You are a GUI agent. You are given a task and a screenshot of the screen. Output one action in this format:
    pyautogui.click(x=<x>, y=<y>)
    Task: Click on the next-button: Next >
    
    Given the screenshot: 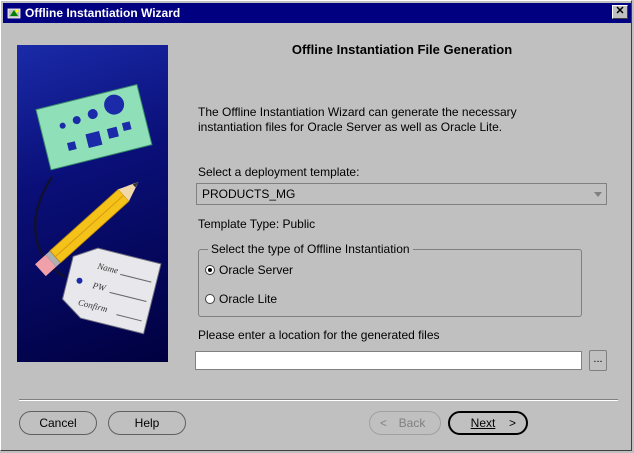 What is the action you would take?
    pyautogui.click(x=488, y=423)
    